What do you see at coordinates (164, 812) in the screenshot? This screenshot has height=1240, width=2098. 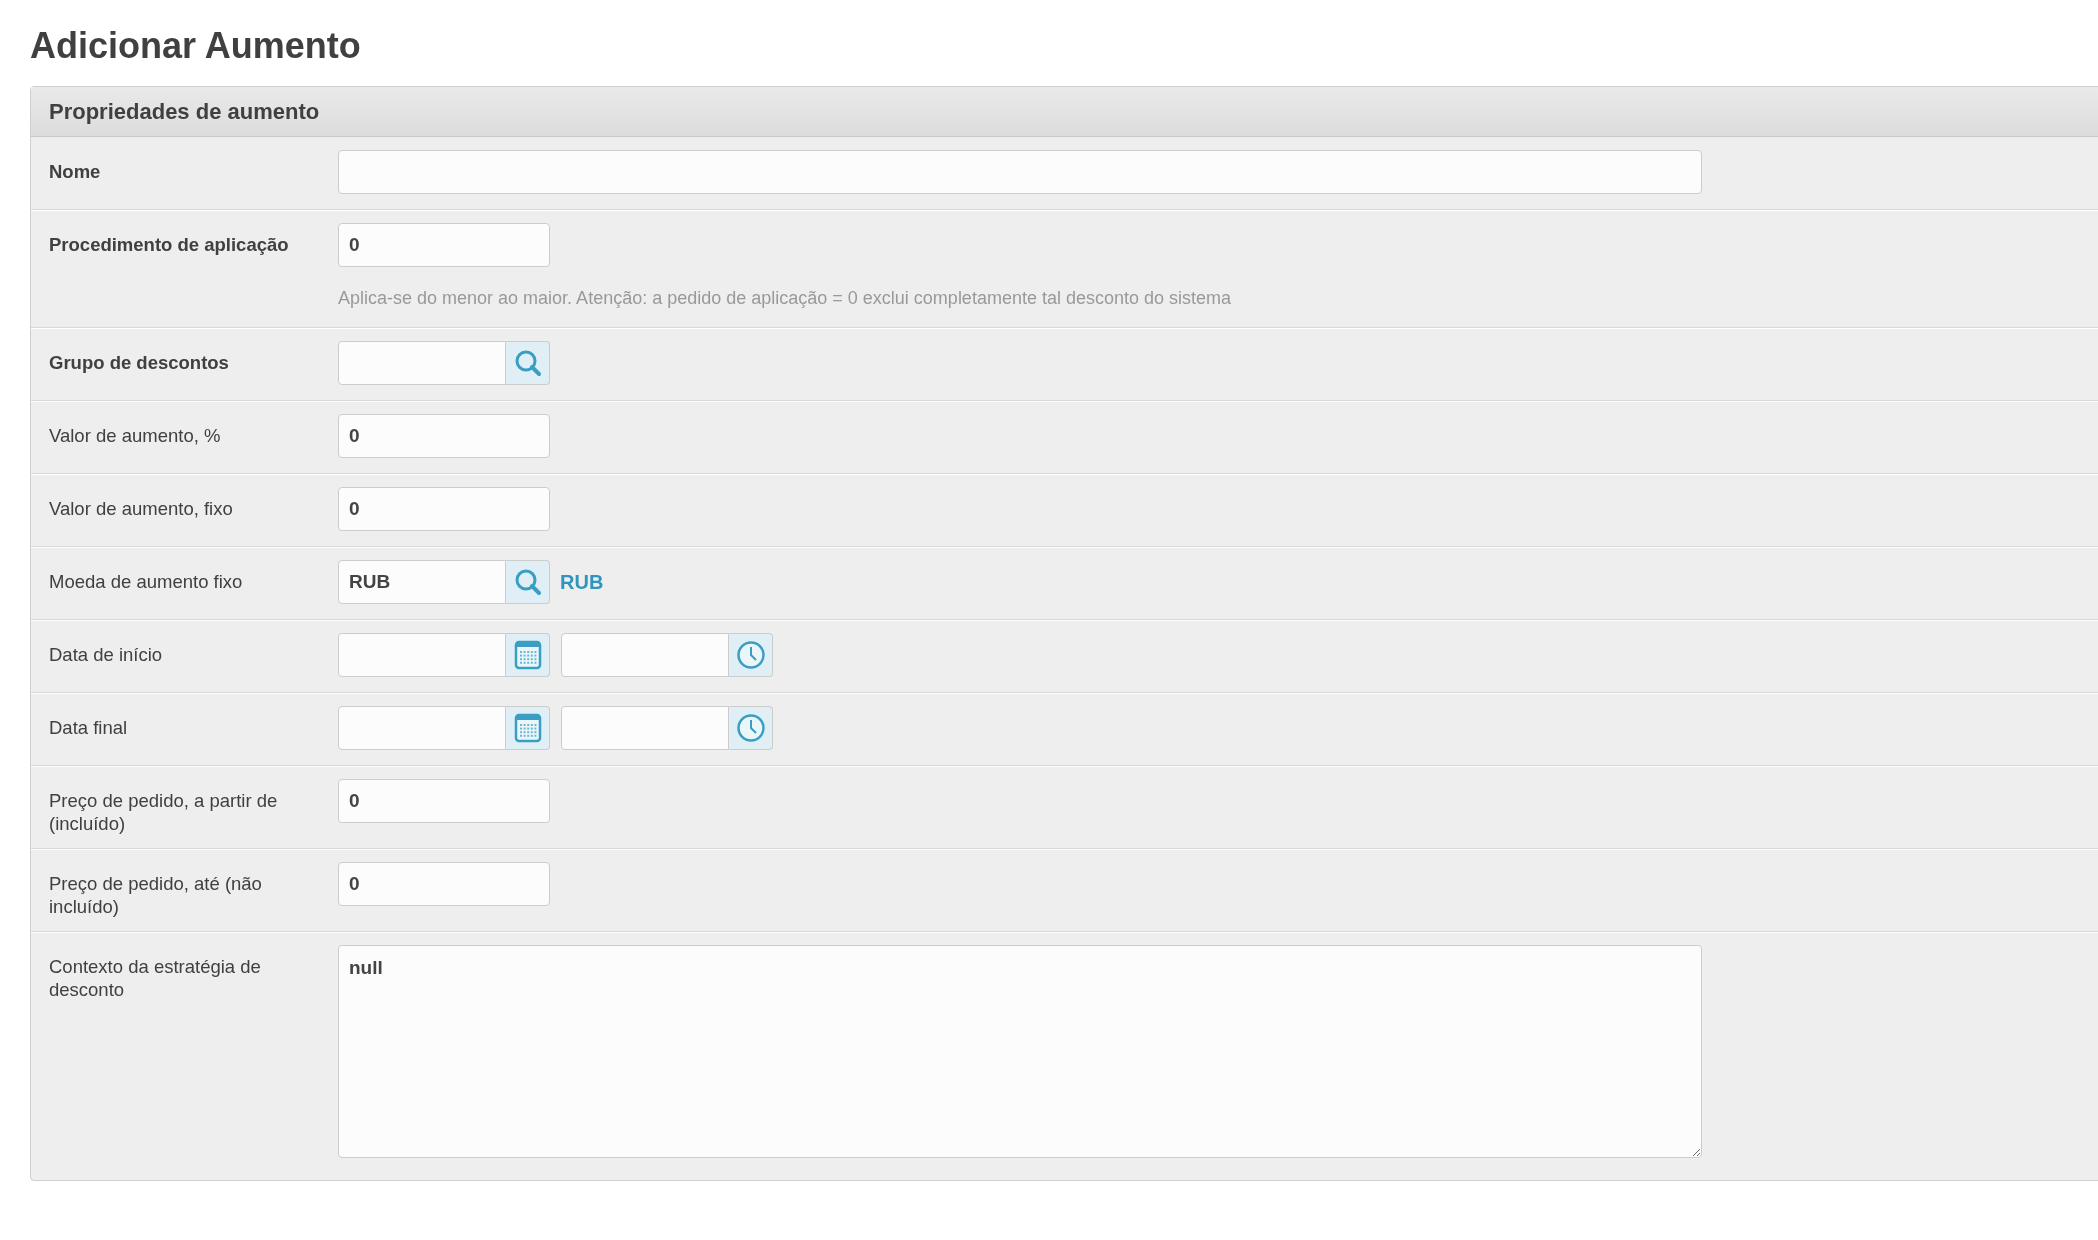 I see `field-label: Preço de pedido, a partir de (incluído)` at bounding box center [164, 812].